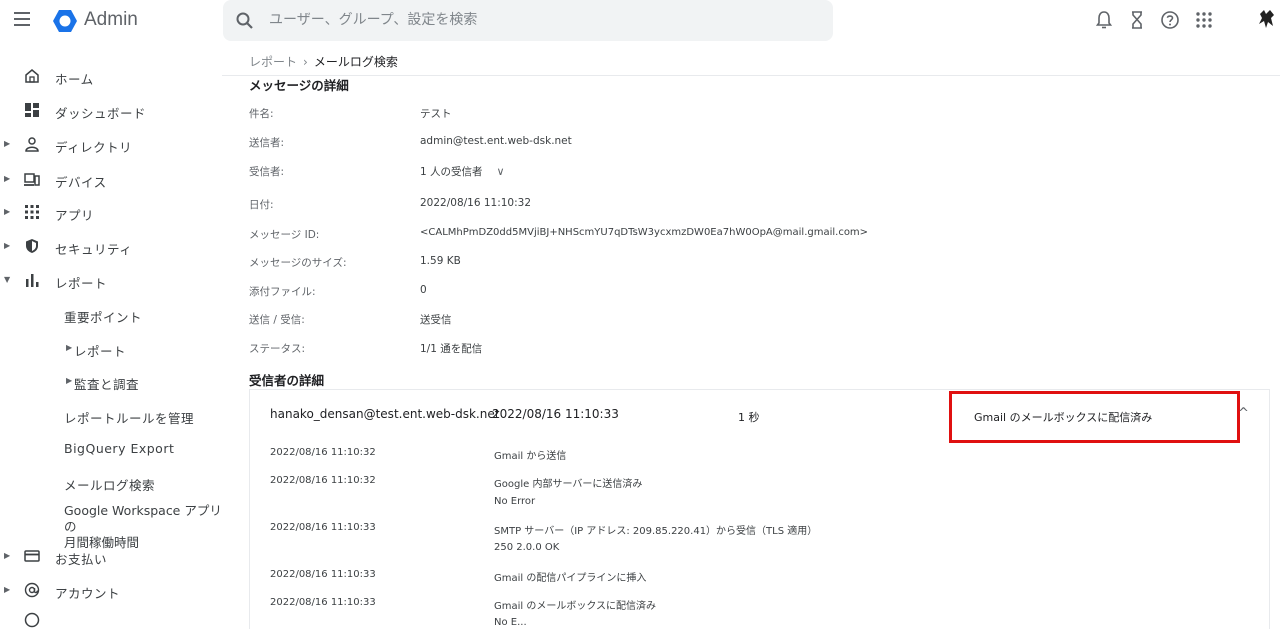  What do you see at coordinates (65, 21) in the screenshot?
I see `admin-logo-icon` at bounding box center [65, 21].